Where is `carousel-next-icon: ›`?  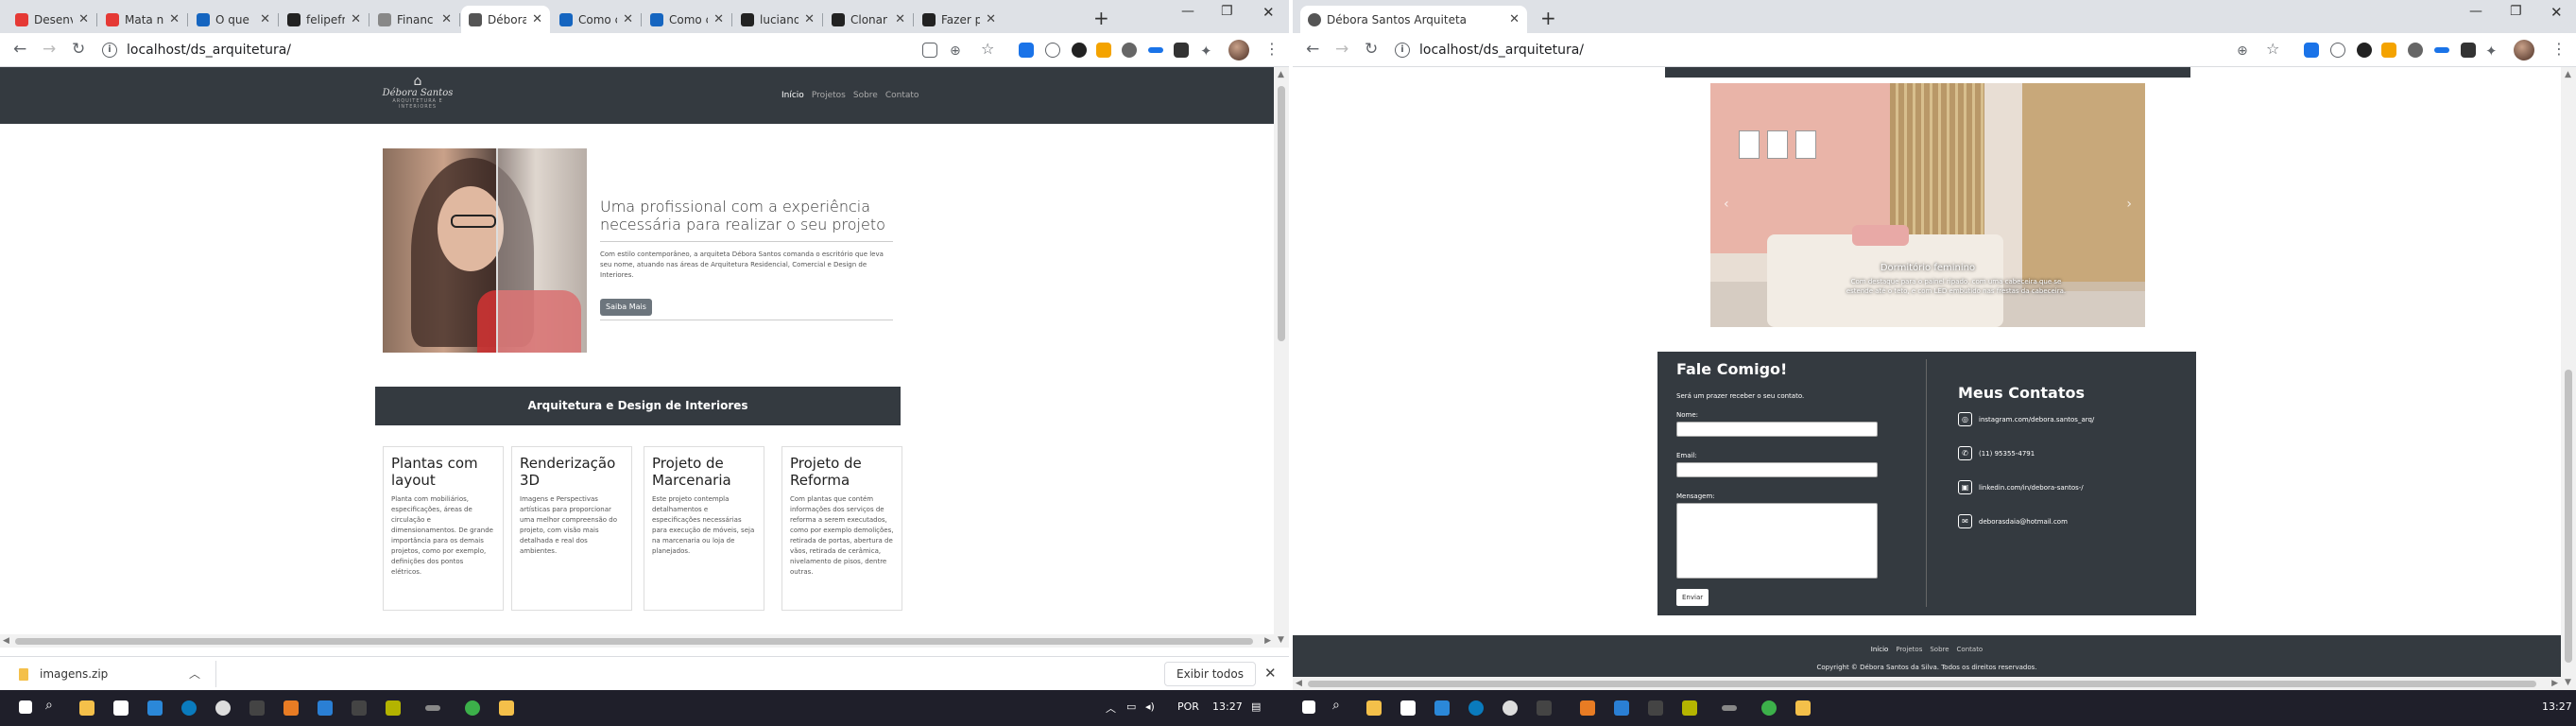 carousel-next-icon: › is located at coordinates (2129, 204).